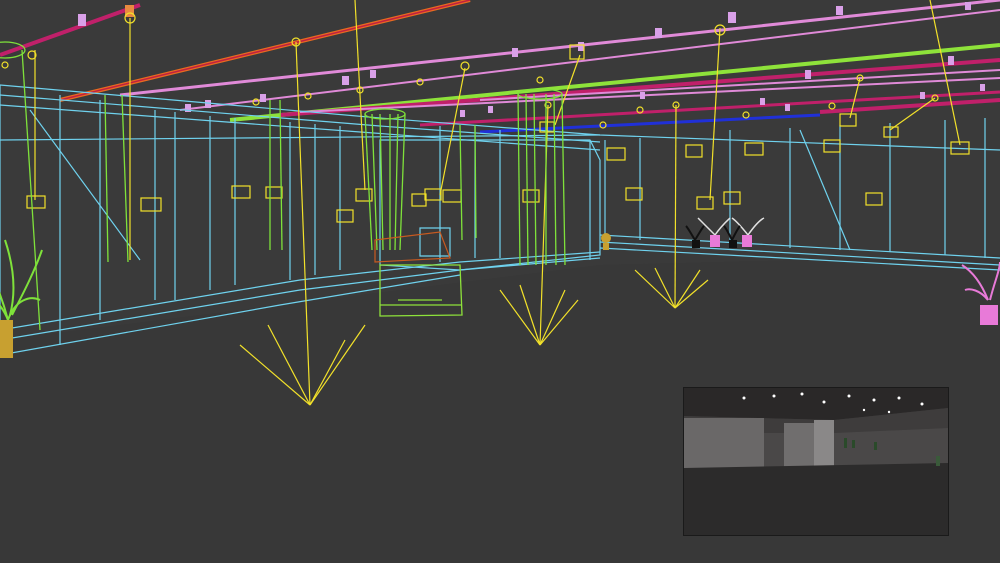  I want to click on render-preview-image, so click(816, 461).